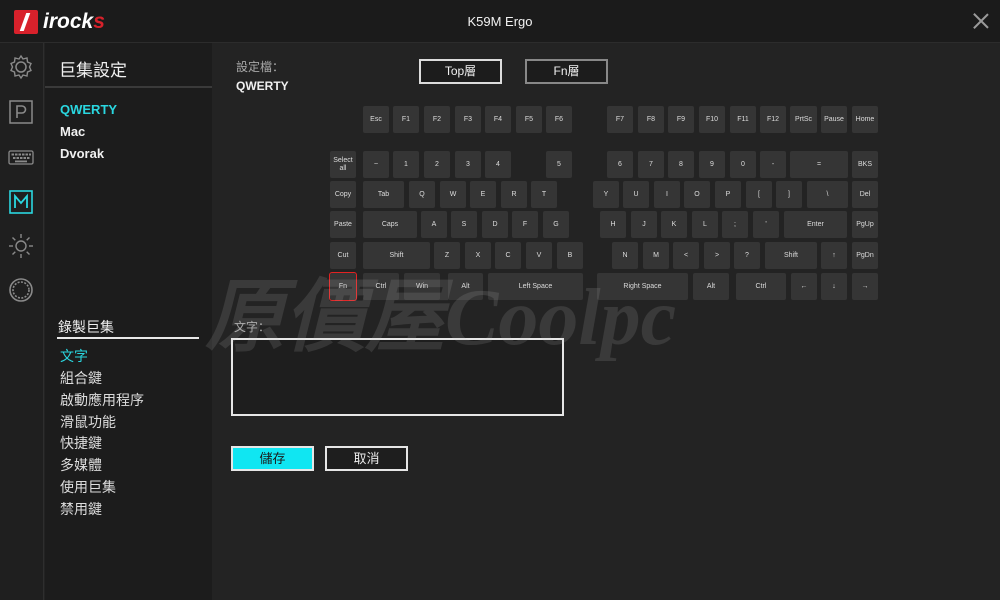 Image resolution: width=1000 pixels, height=600 pixels. Describe the element at coordinates (556, 224) in the screenshot. I see `key-g: G` at that location.